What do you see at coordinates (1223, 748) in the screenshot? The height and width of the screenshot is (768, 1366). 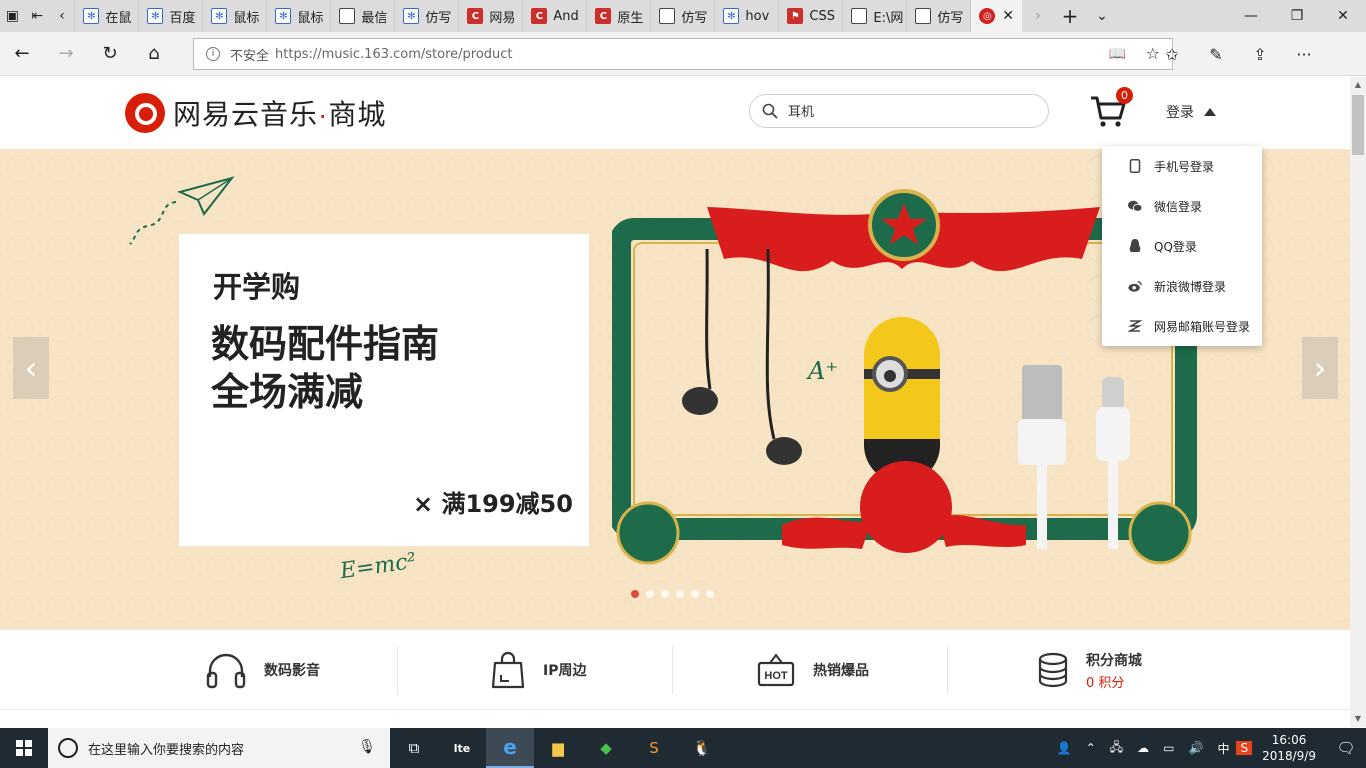 I see `ime-indicator: 中` at bounding box center [1223, 748].